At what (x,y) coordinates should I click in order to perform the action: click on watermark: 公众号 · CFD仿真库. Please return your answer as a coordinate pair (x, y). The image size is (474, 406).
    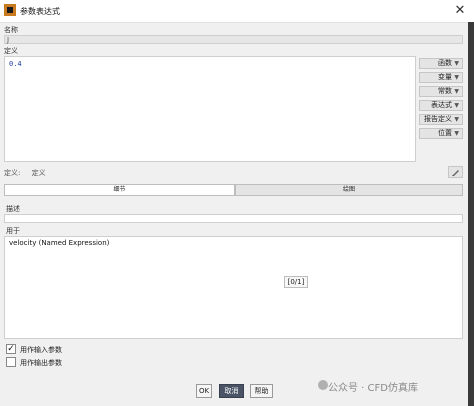
    Looking at the image, I should click on (373, 388).